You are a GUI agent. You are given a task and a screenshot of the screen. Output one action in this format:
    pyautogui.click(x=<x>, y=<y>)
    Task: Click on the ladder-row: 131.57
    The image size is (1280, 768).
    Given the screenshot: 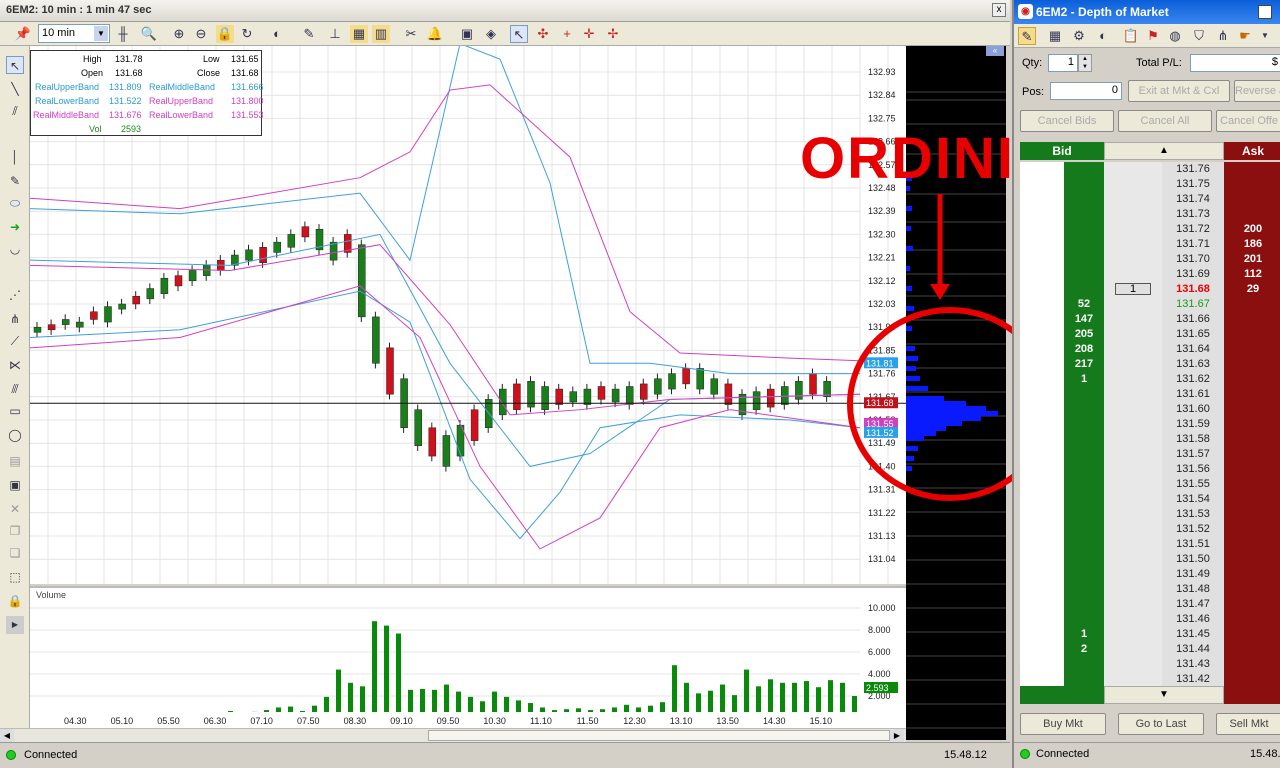 What is the action you would take?
    pyautogui.click(x=1150, y=454)
    